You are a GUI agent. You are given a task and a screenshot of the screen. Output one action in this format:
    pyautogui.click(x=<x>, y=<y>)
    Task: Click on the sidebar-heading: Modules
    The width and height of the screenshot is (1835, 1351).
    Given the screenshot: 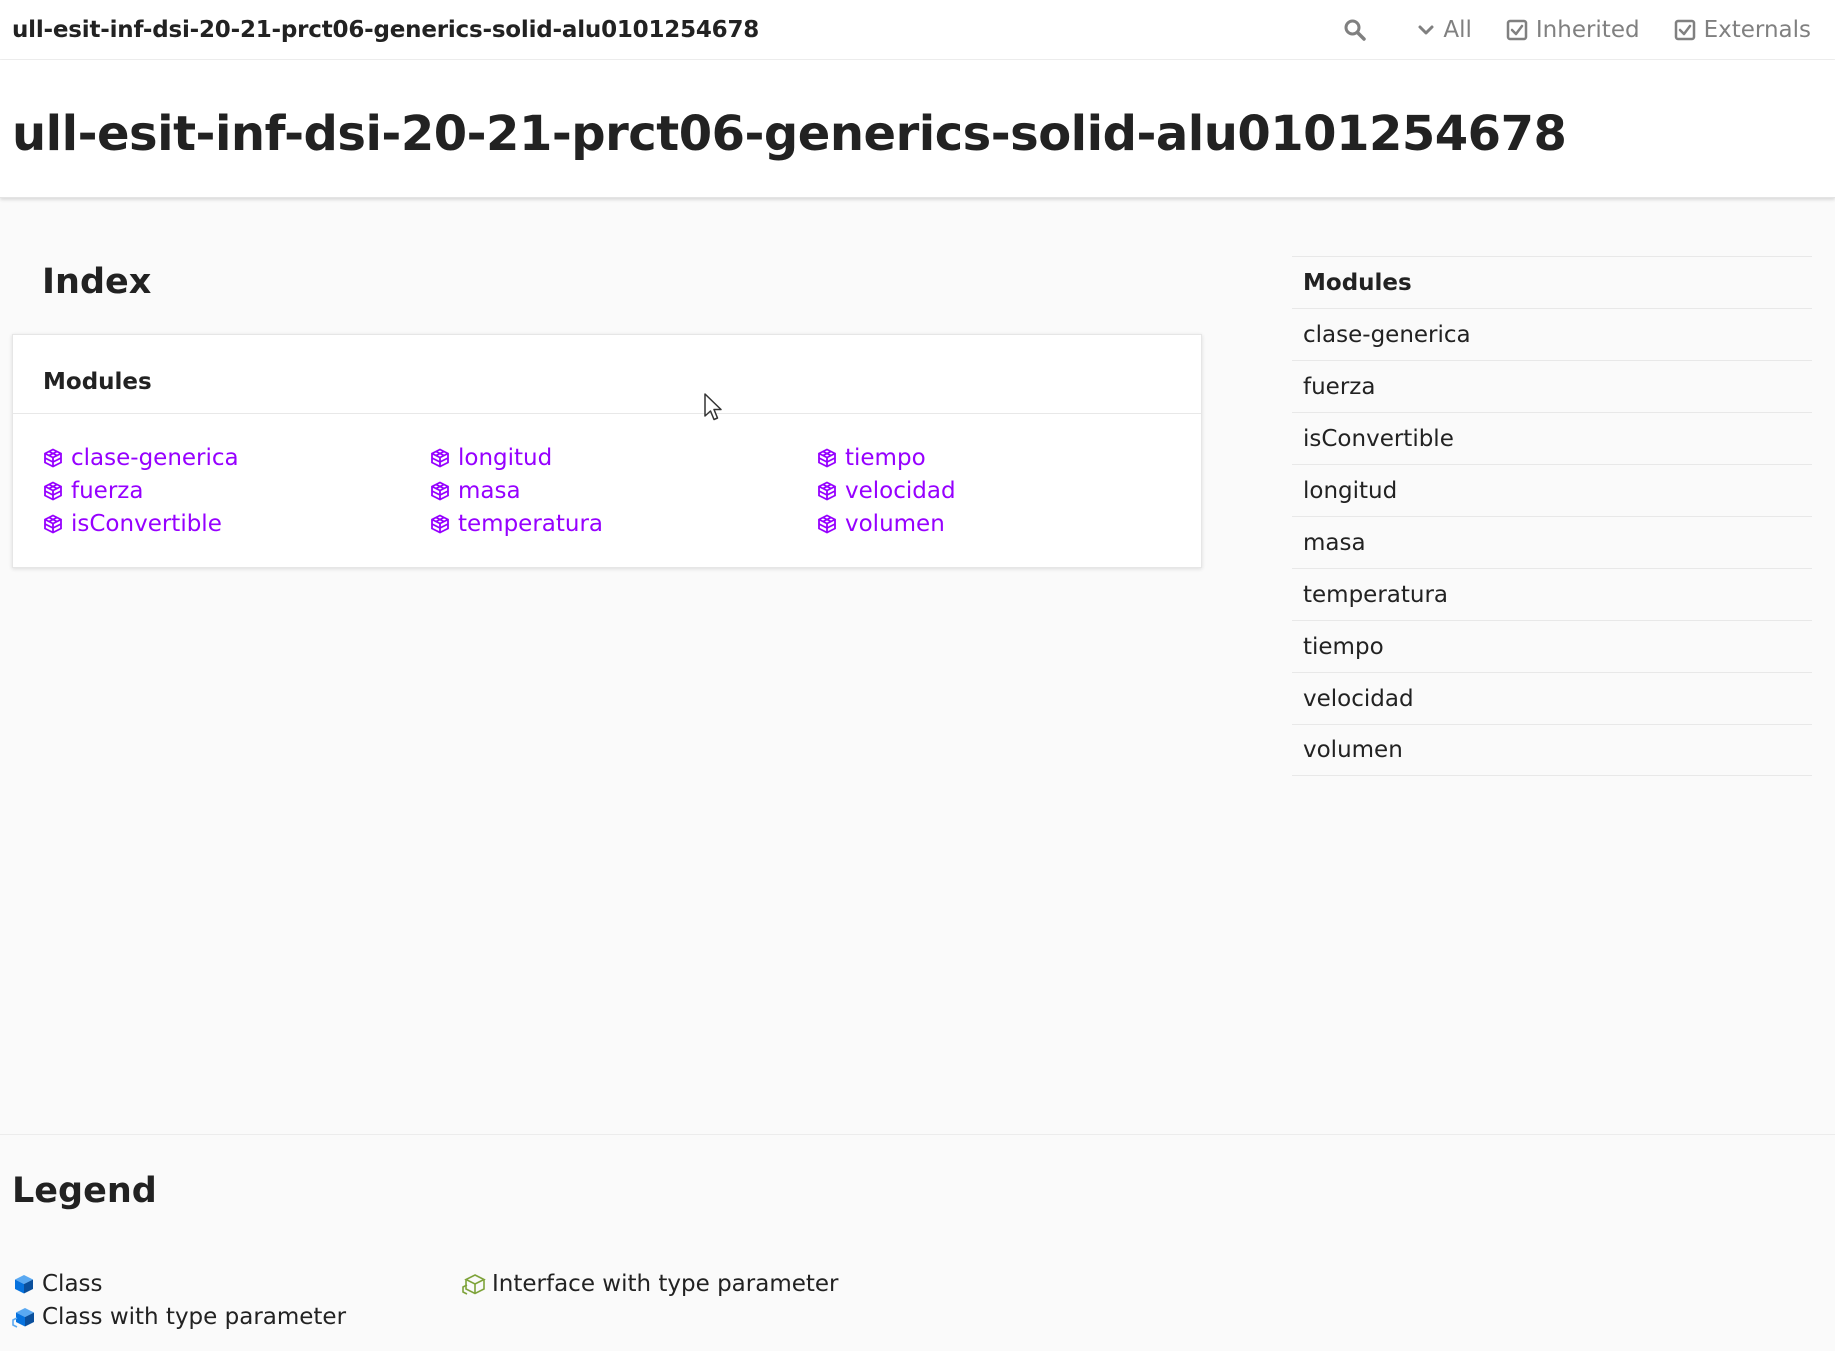 What is the action you would take?
    pyautogui.click(x=1552, y=282)
    